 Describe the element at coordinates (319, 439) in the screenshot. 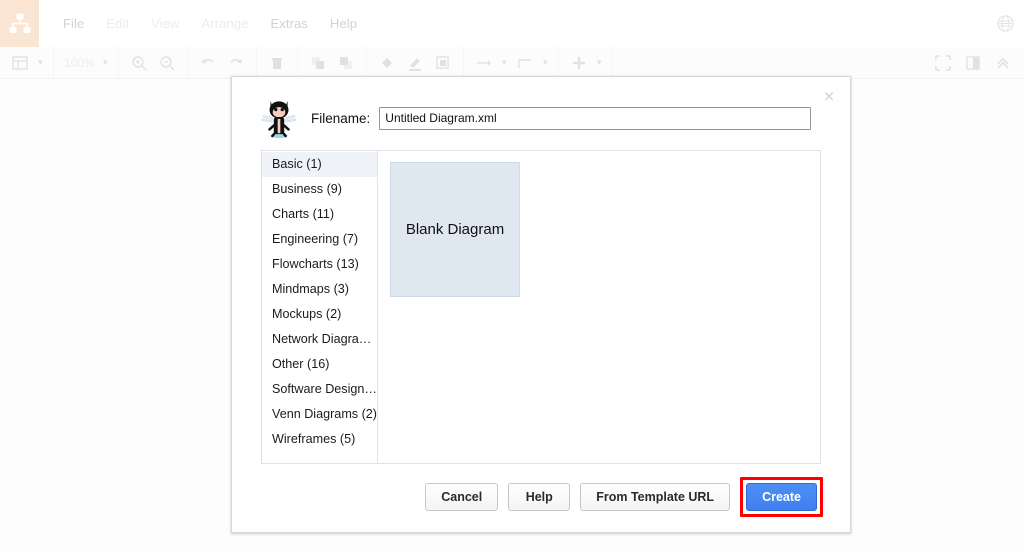

I see `category-item-wireframes: Wireframes (5)` at that location.